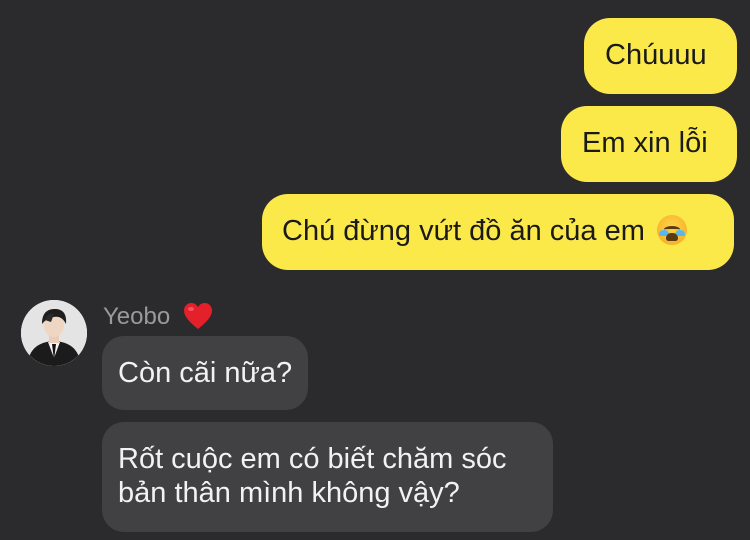 The width and height of the screenshot is (750, 540). What do you see at coordinates (137, 316) in the screenshot?
I see `sender-name-text: Yeobo` at bounding box center [137, 316].